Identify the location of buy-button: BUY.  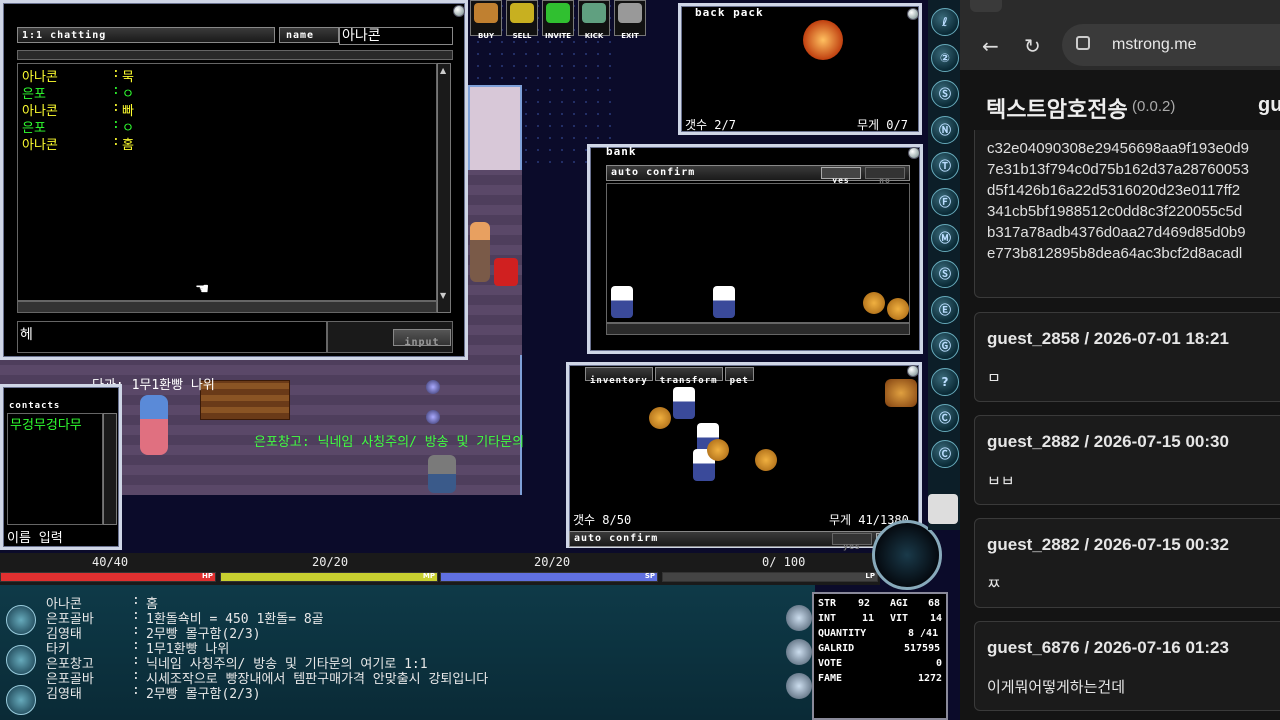
(486, 20).